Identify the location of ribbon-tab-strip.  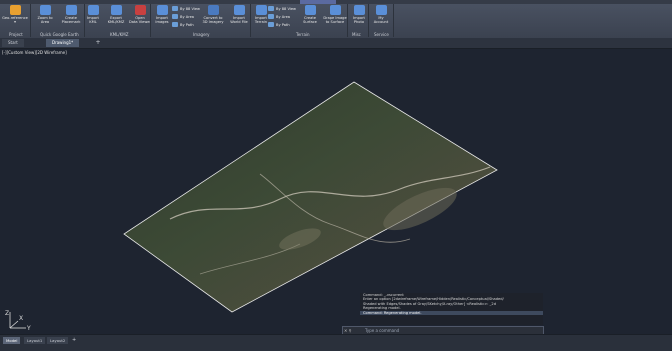
(336, 2).